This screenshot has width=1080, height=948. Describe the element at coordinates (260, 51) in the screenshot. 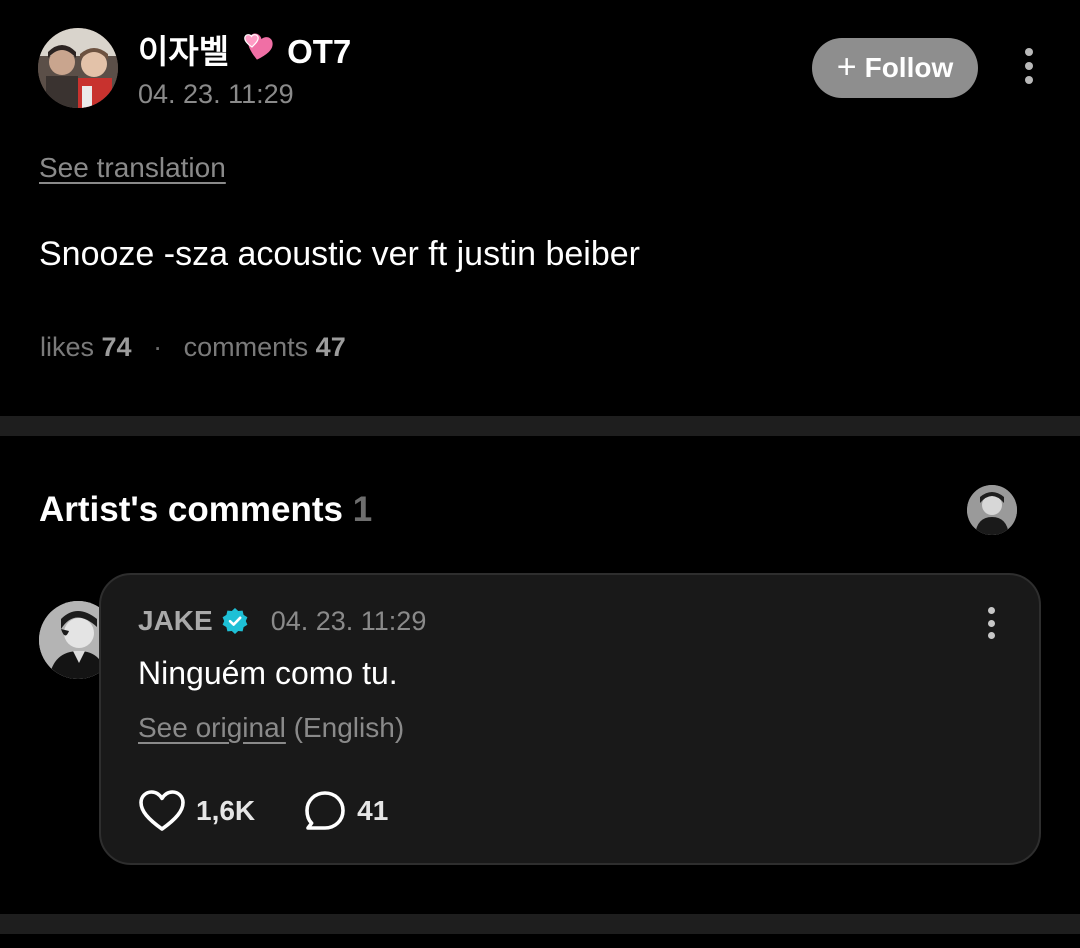

I see `two-hearts-icon` at that location.